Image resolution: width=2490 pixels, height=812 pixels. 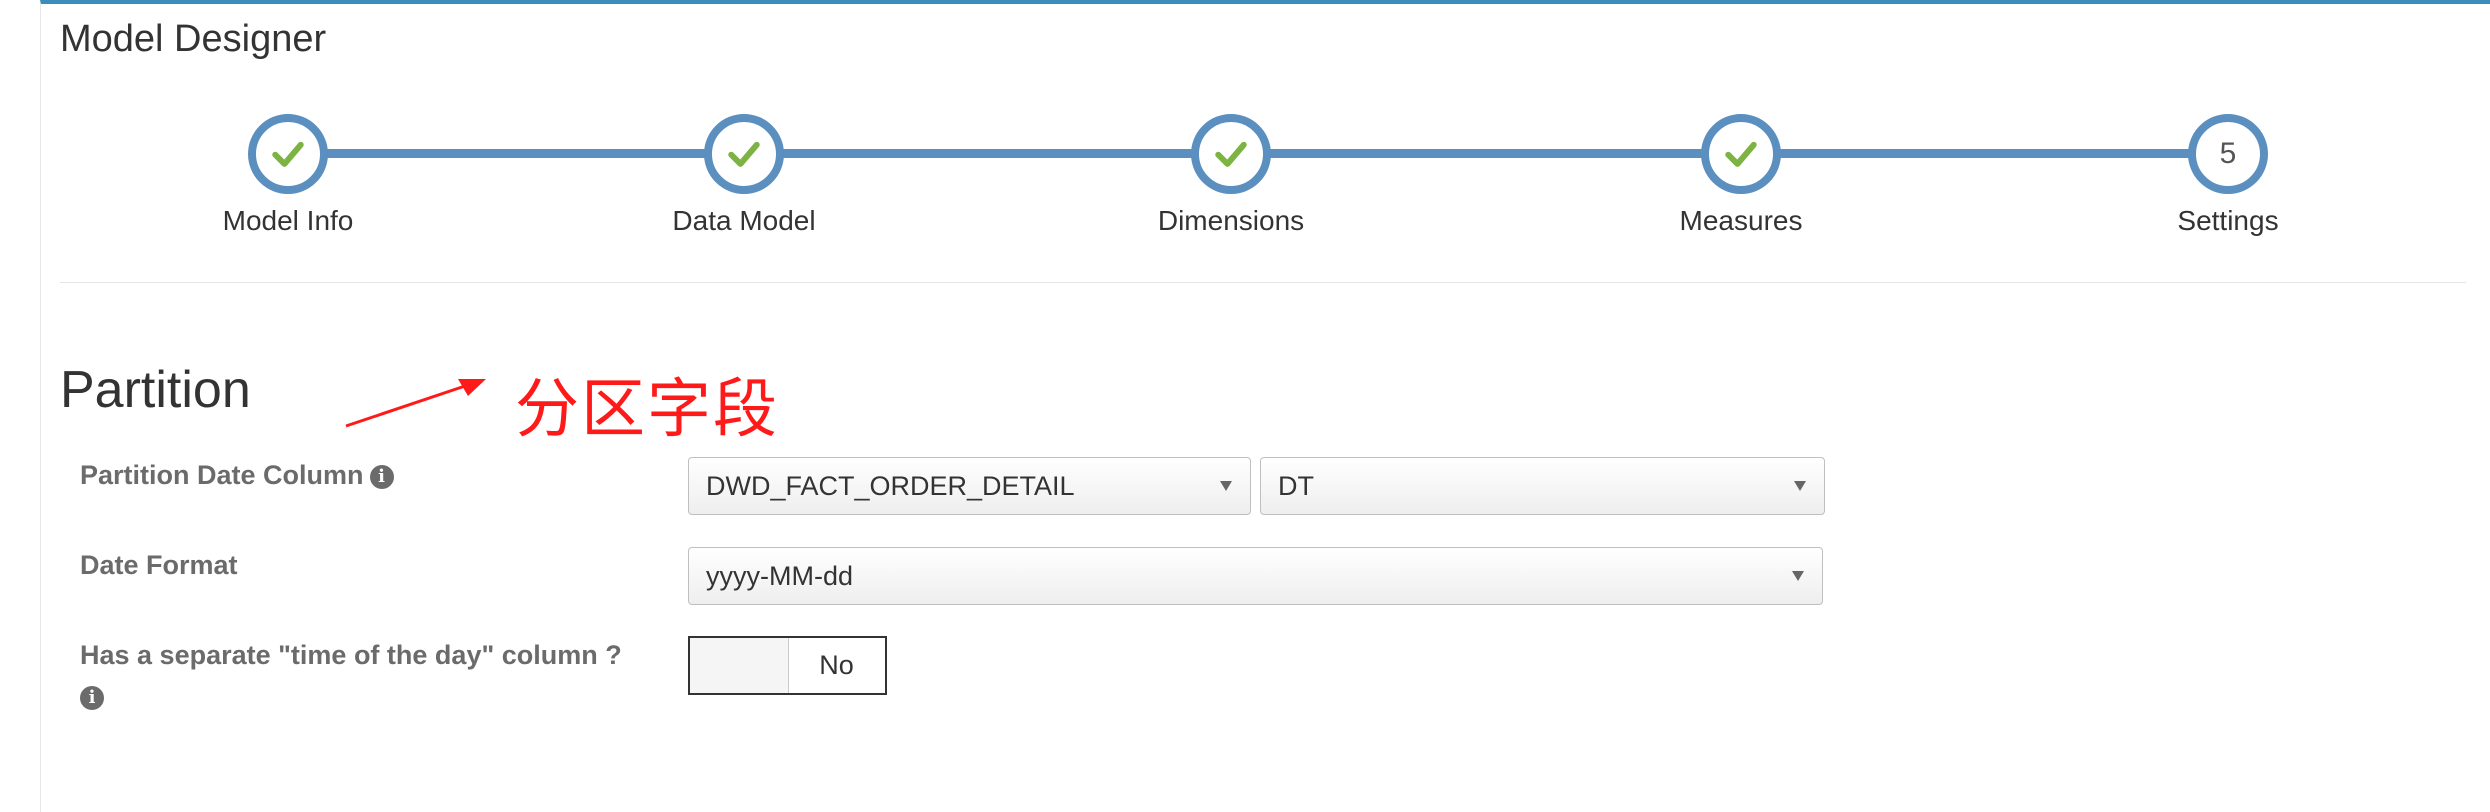 What do you see at coordinates (155, 390) in the screenshot?
I see `section-title-partition: Partition` at bounding box center [155, 390].